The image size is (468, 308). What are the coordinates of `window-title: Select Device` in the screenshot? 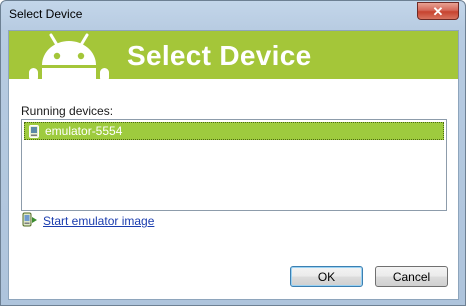 It's located at (46, 14).